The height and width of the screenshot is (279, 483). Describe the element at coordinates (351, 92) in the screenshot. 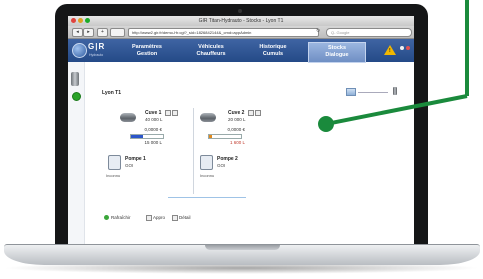

I see `zoom-out-icon` at that location.